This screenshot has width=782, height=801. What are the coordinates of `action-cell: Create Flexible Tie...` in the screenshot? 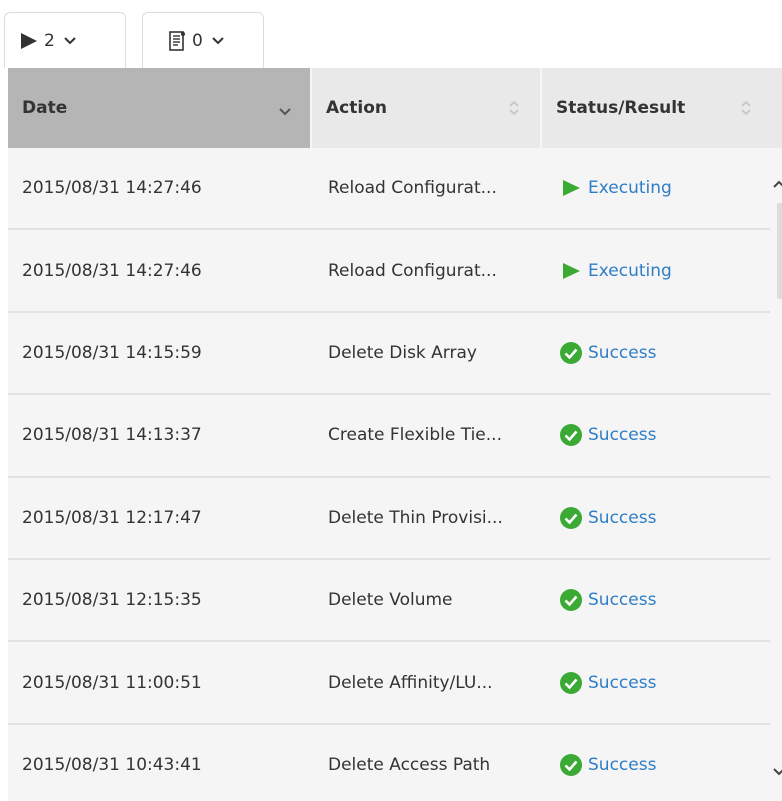 It's located at (415, 435).